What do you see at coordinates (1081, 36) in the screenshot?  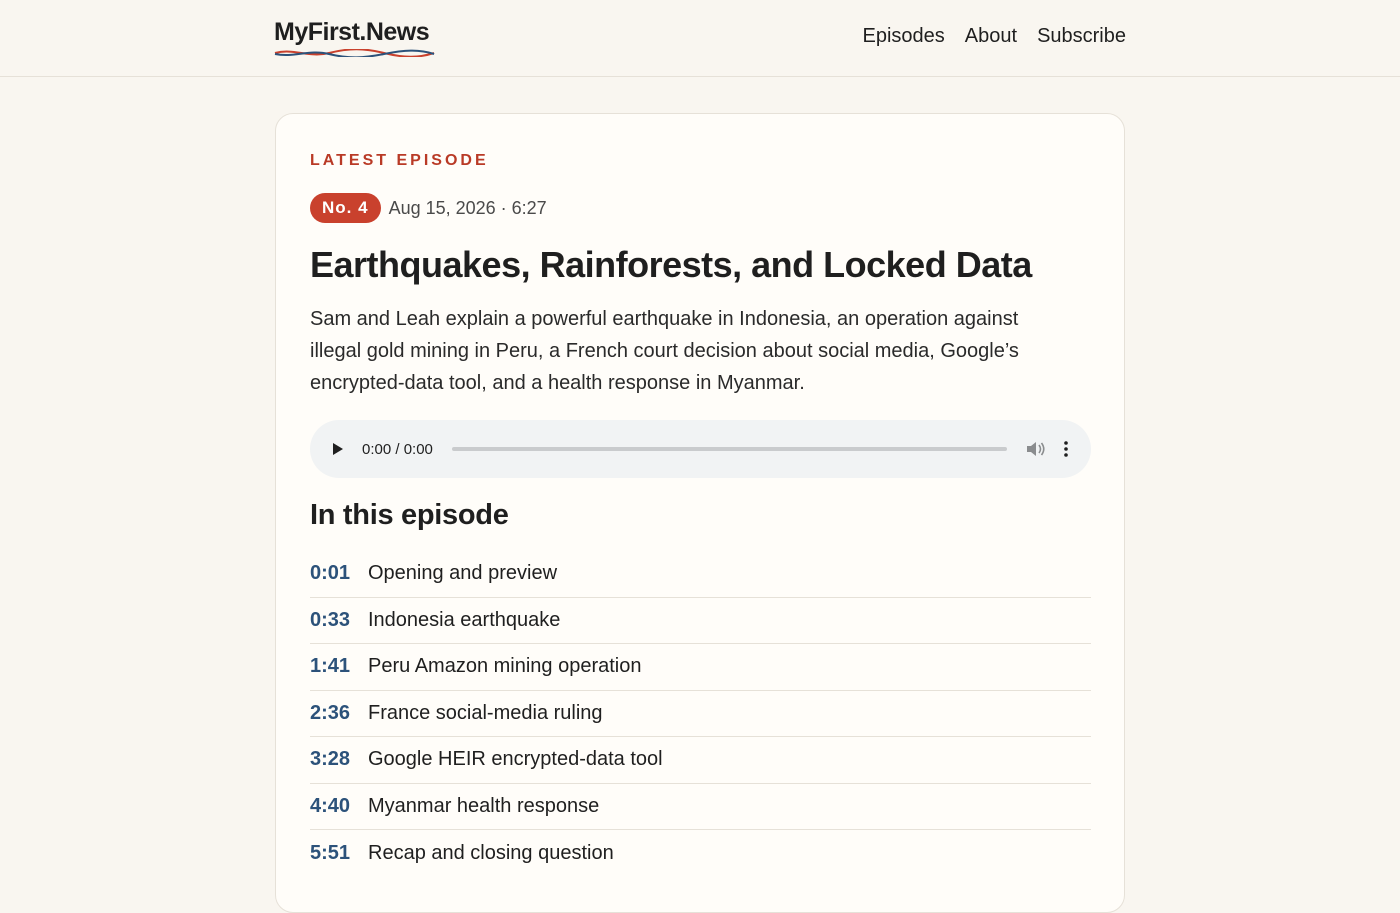 I see `nav-subscribe: Subscribe` at bounding box center [1081, 36].